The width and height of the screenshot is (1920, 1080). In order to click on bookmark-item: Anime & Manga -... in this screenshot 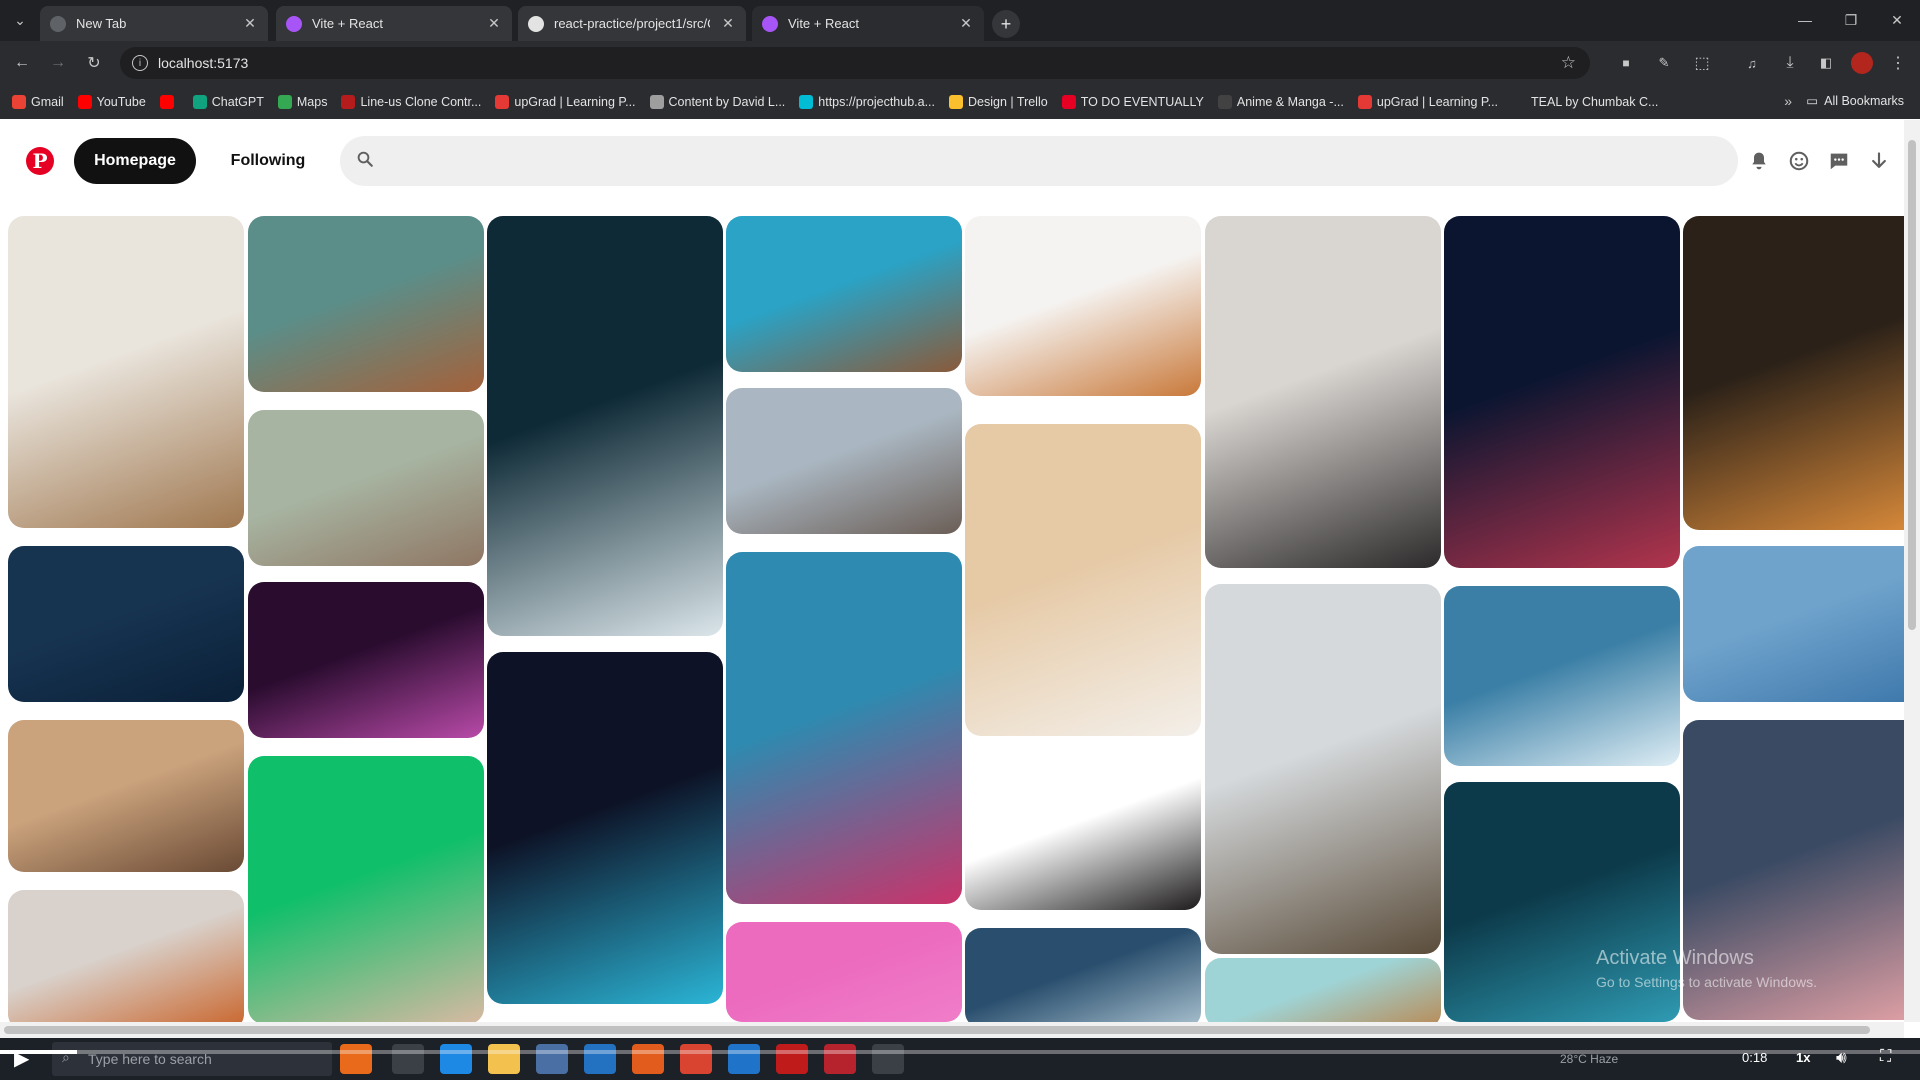, I will do `click(1280, 102)`.